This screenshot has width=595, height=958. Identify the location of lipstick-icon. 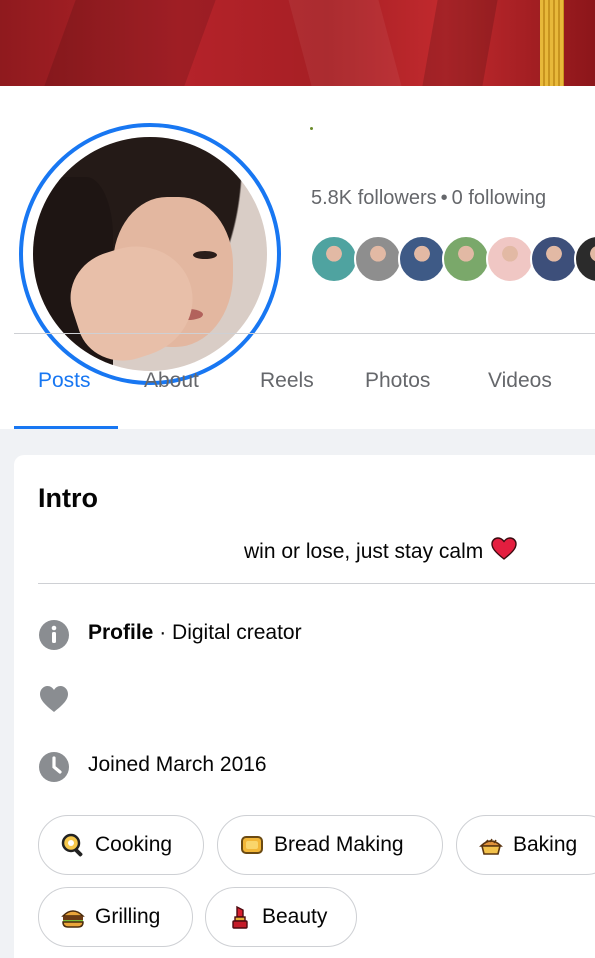
(240, 917).